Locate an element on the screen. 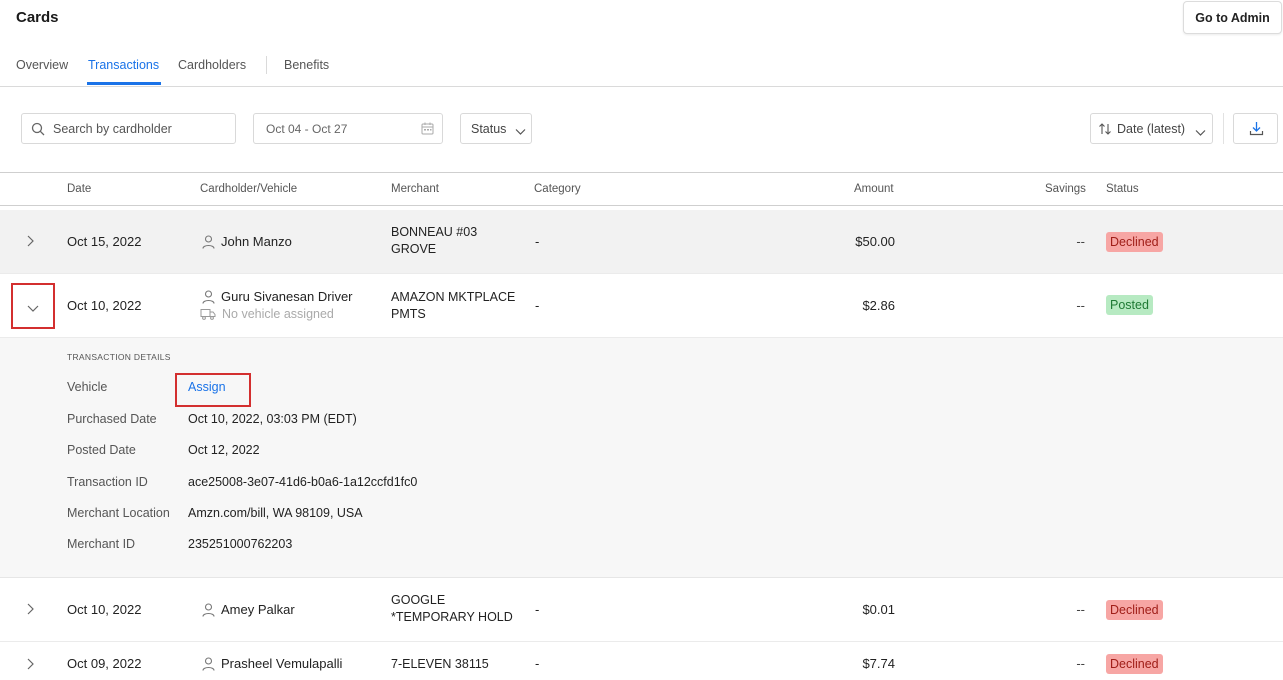 This screenshot has height=680, width=1283. merchant-id-label: Merchant ID is located at coordinates (101, 544).